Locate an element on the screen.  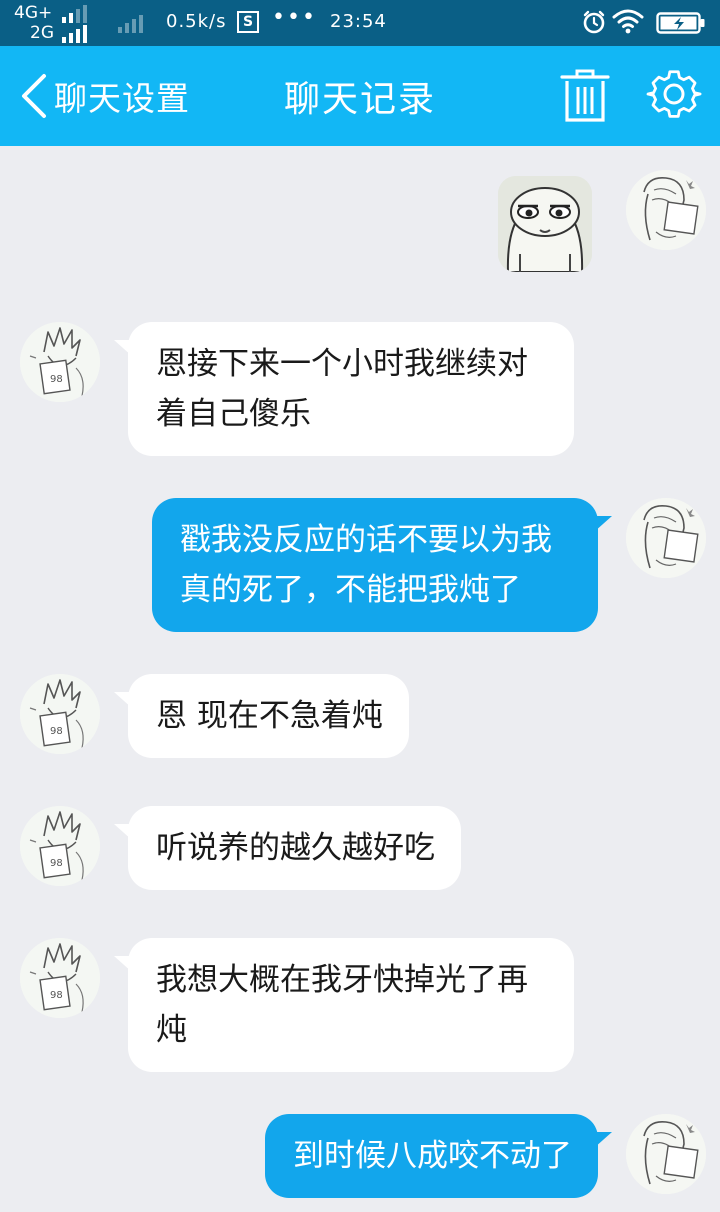
message-bubble-incoming: 我想大概在我牙快掉光了再炖 is located at coordinates (344, 1005).